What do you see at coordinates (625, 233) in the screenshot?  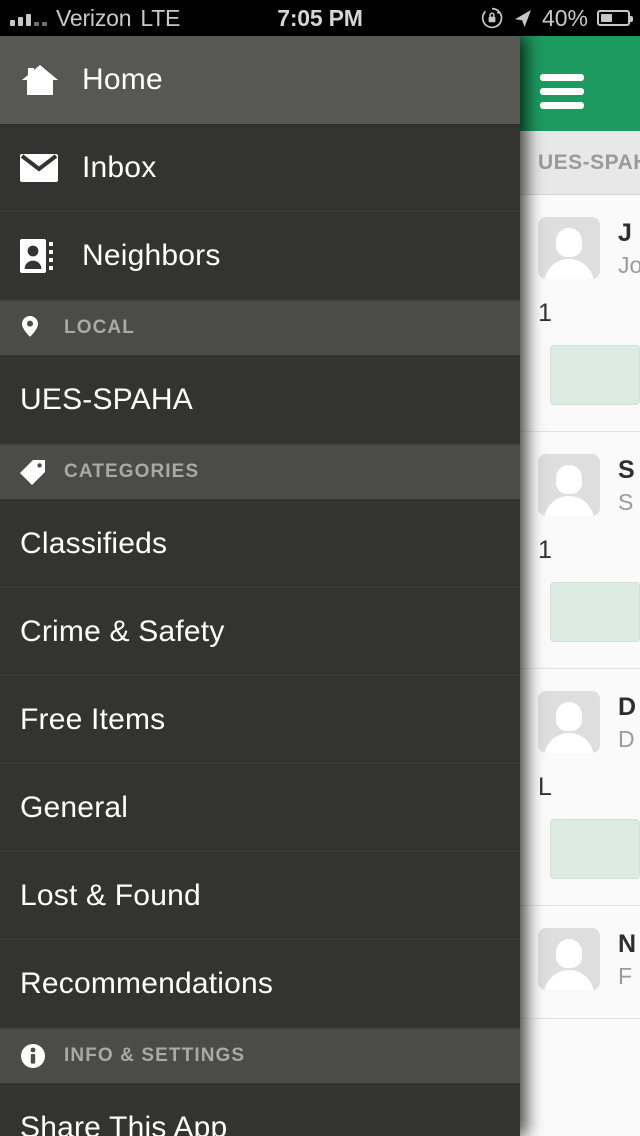 I see `post-author: J` at bounding box center [625, 233].